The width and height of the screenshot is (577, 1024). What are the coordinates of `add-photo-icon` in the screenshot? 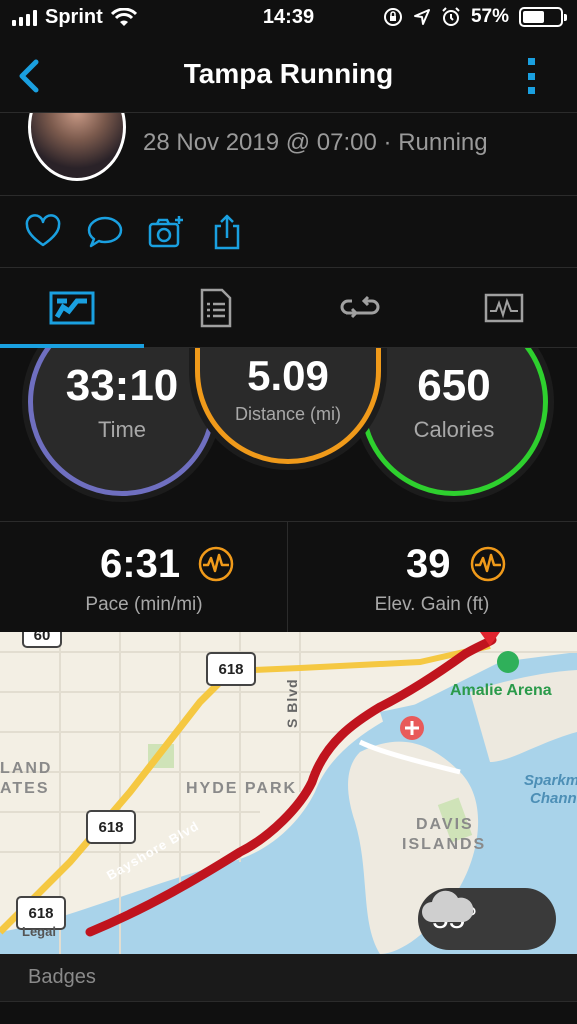 It's located at (166, 232).